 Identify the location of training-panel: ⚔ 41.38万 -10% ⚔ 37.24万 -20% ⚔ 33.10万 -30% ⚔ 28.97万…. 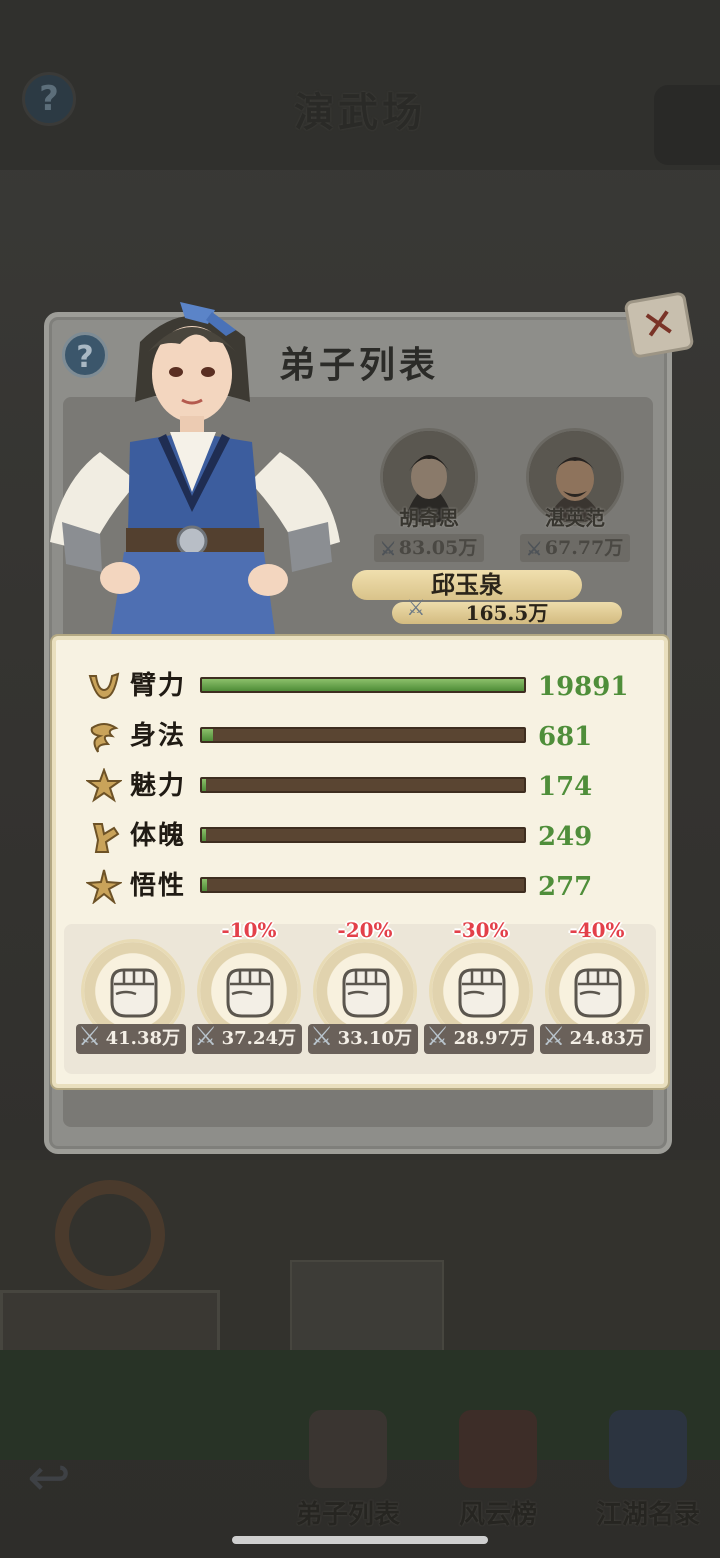
(360, 996).